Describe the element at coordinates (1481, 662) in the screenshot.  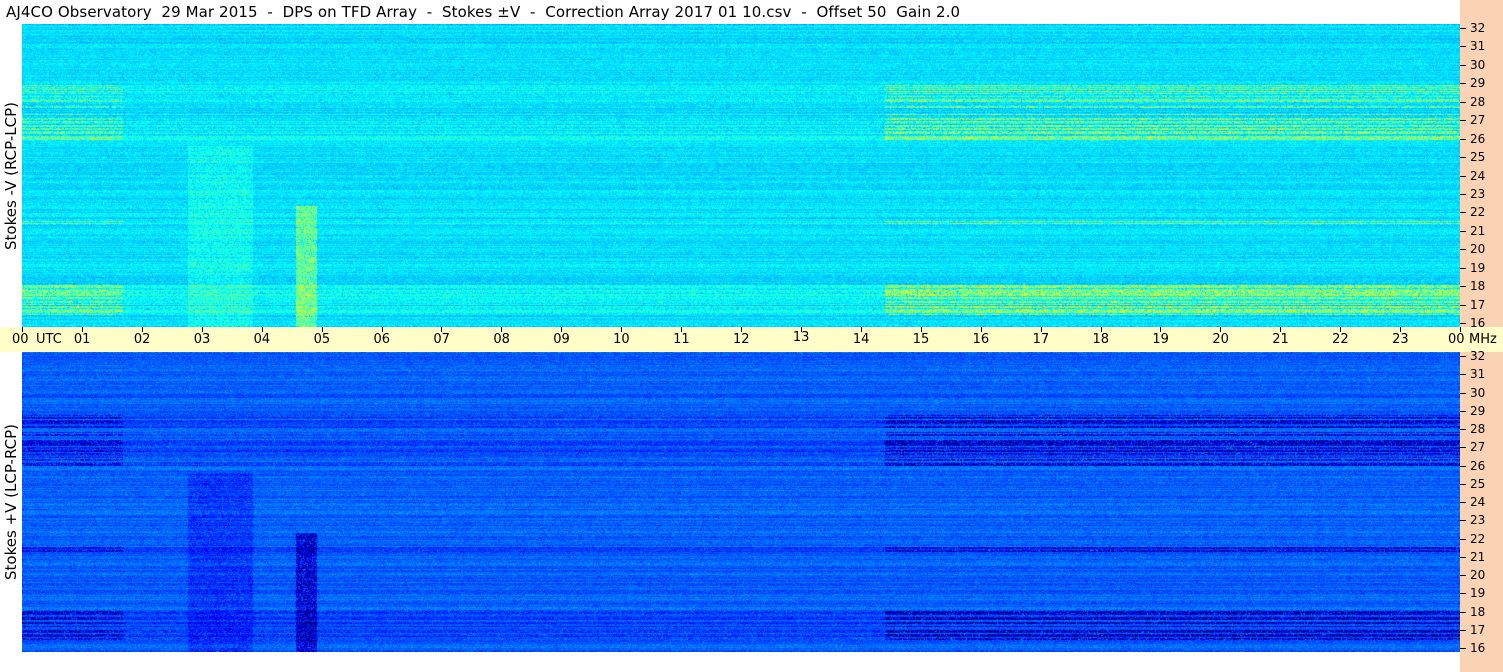
I see `freq-axis-footer` at that location.